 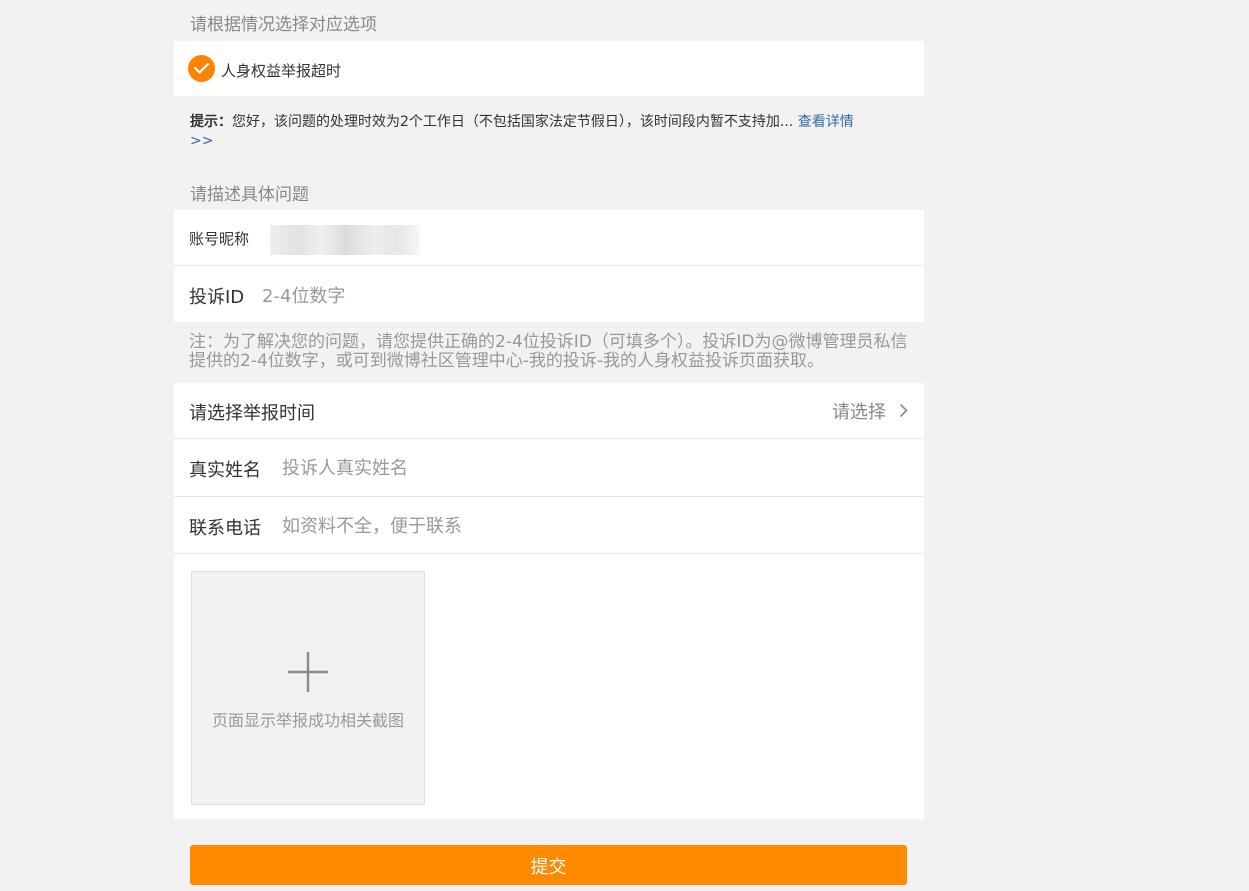 What do you see at coordinates (548, 865) in the screenshot?
I see `submit-button: 提交` at bounding box center [548, 865].